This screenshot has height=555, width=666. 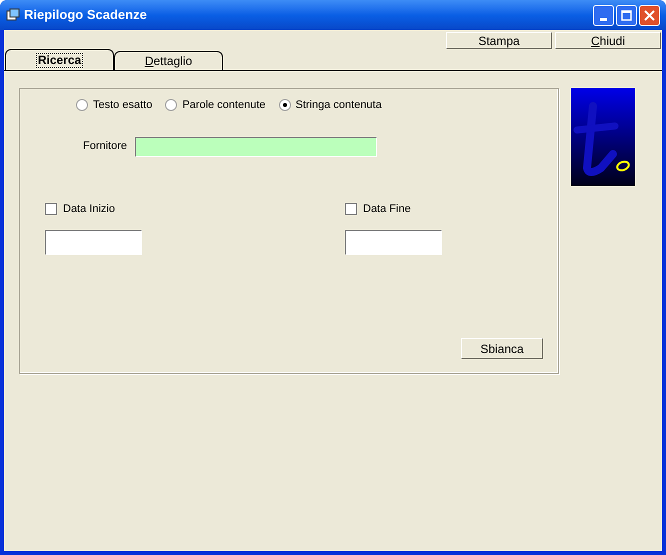 I want to click on clear-button: Sbianca, so click(x=502, y=348).